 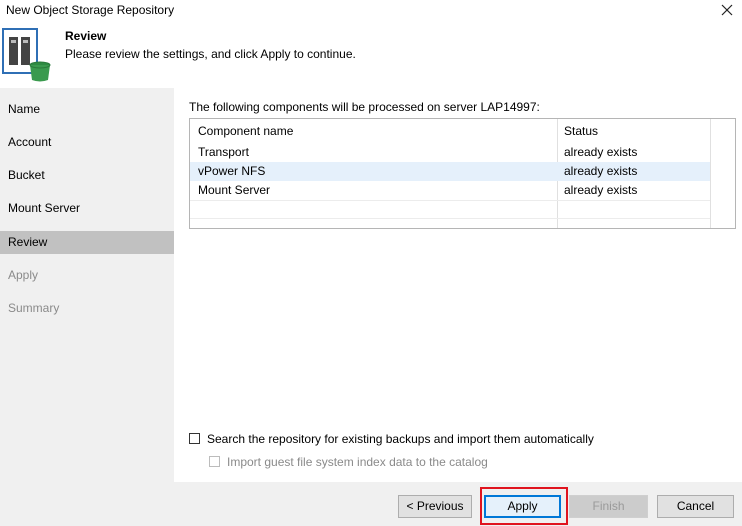 I want to click on table-row: vPower NFS already exists, so click(x=450, y=171).